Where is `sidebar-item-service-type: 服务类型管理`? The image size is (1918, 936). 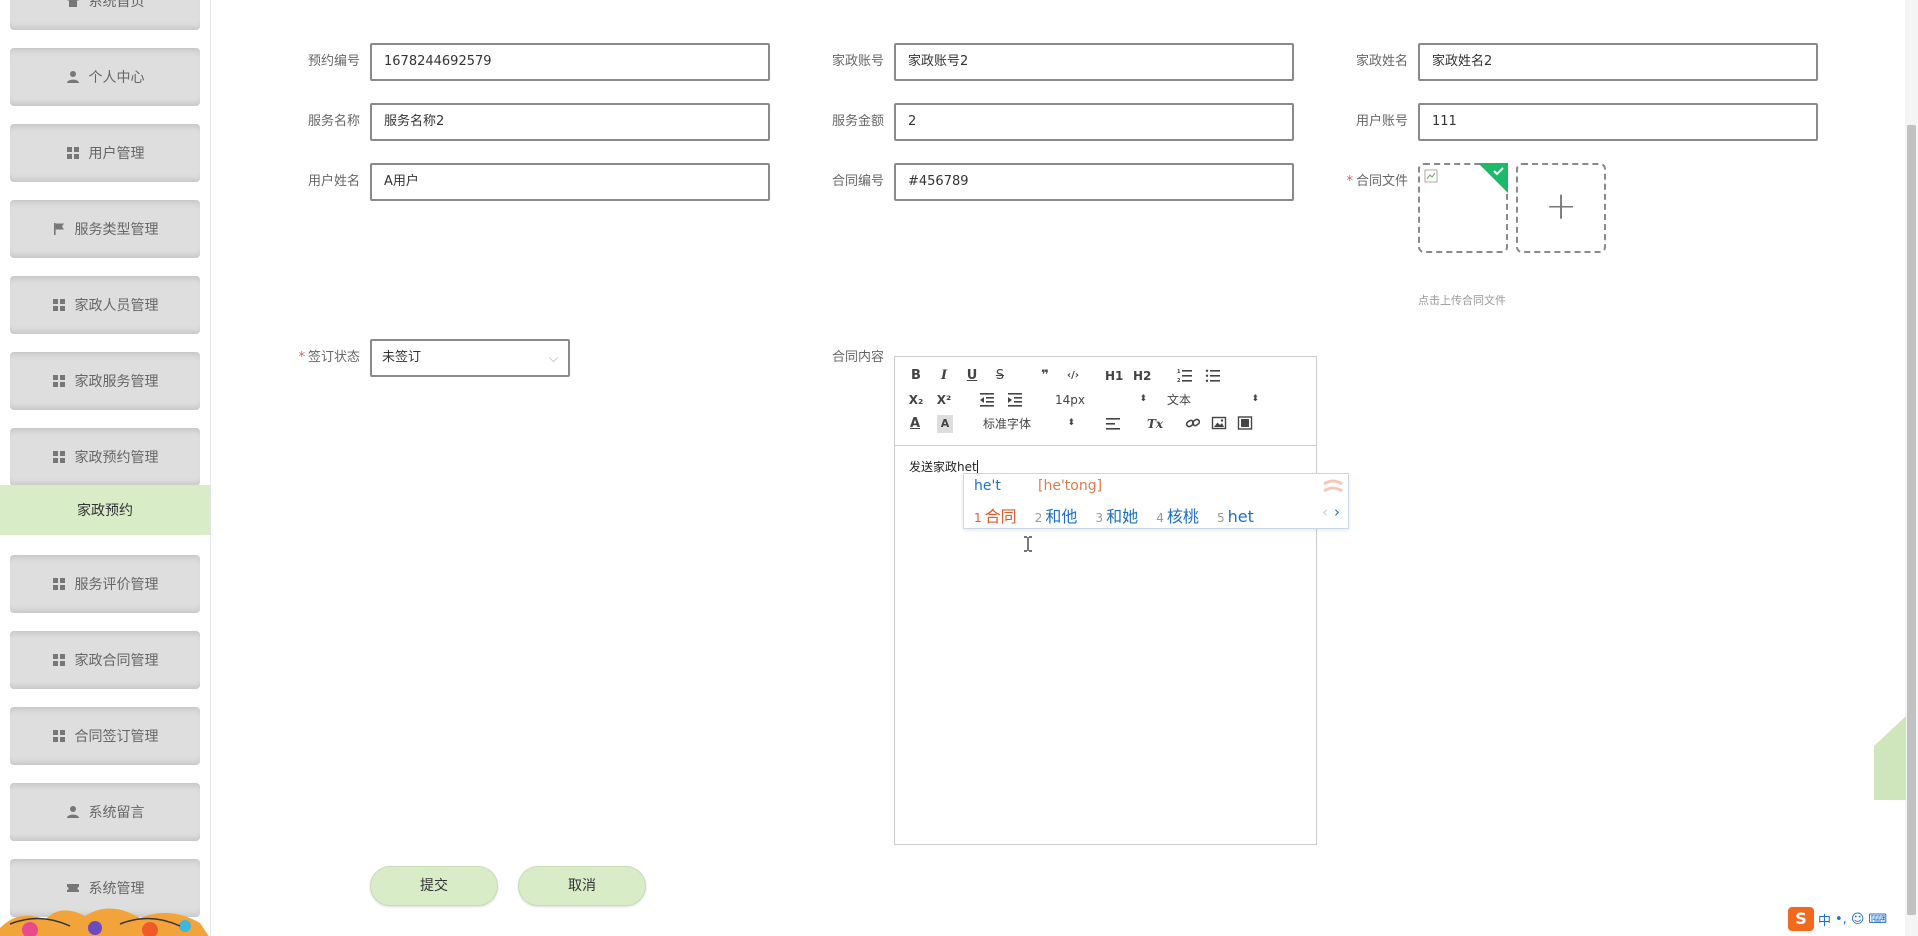 sidebar-item-service-type: 服务类型管理 is located at coordinates (105, 229).